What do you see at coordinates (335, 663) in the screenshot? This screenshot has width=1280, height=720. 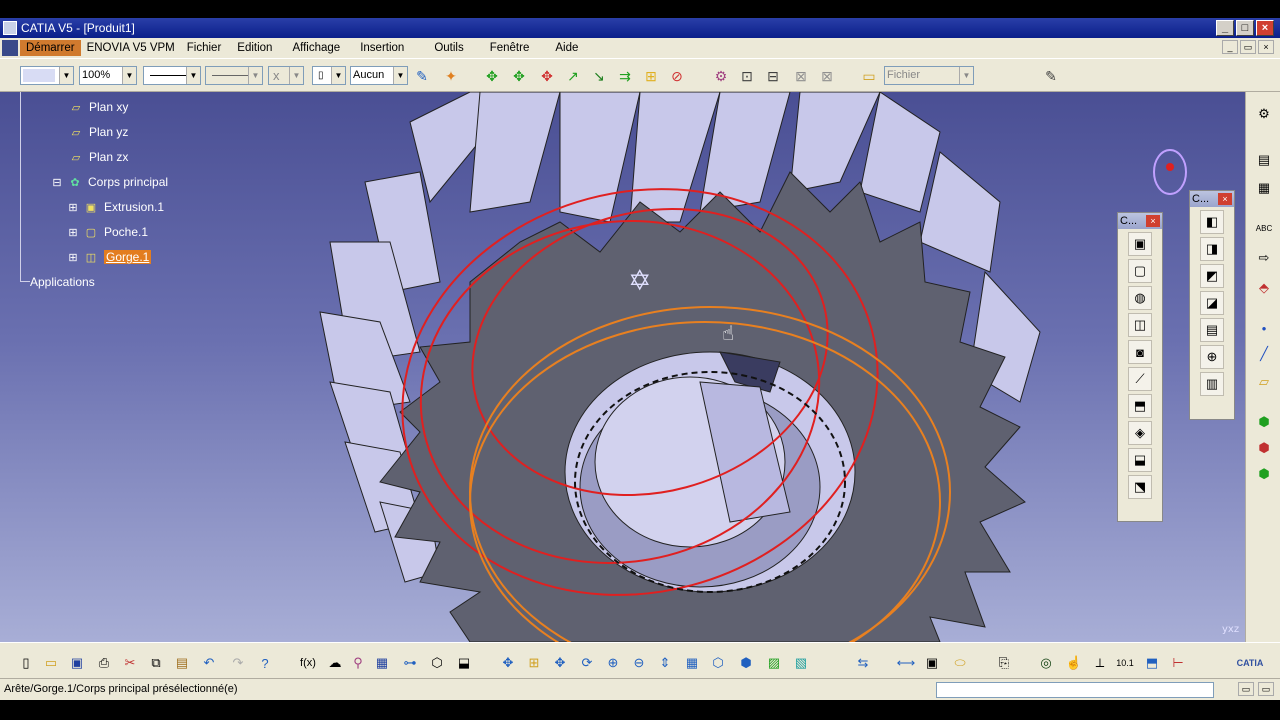 I see `comment-icon: ☁` at bounding box center [335, 663].